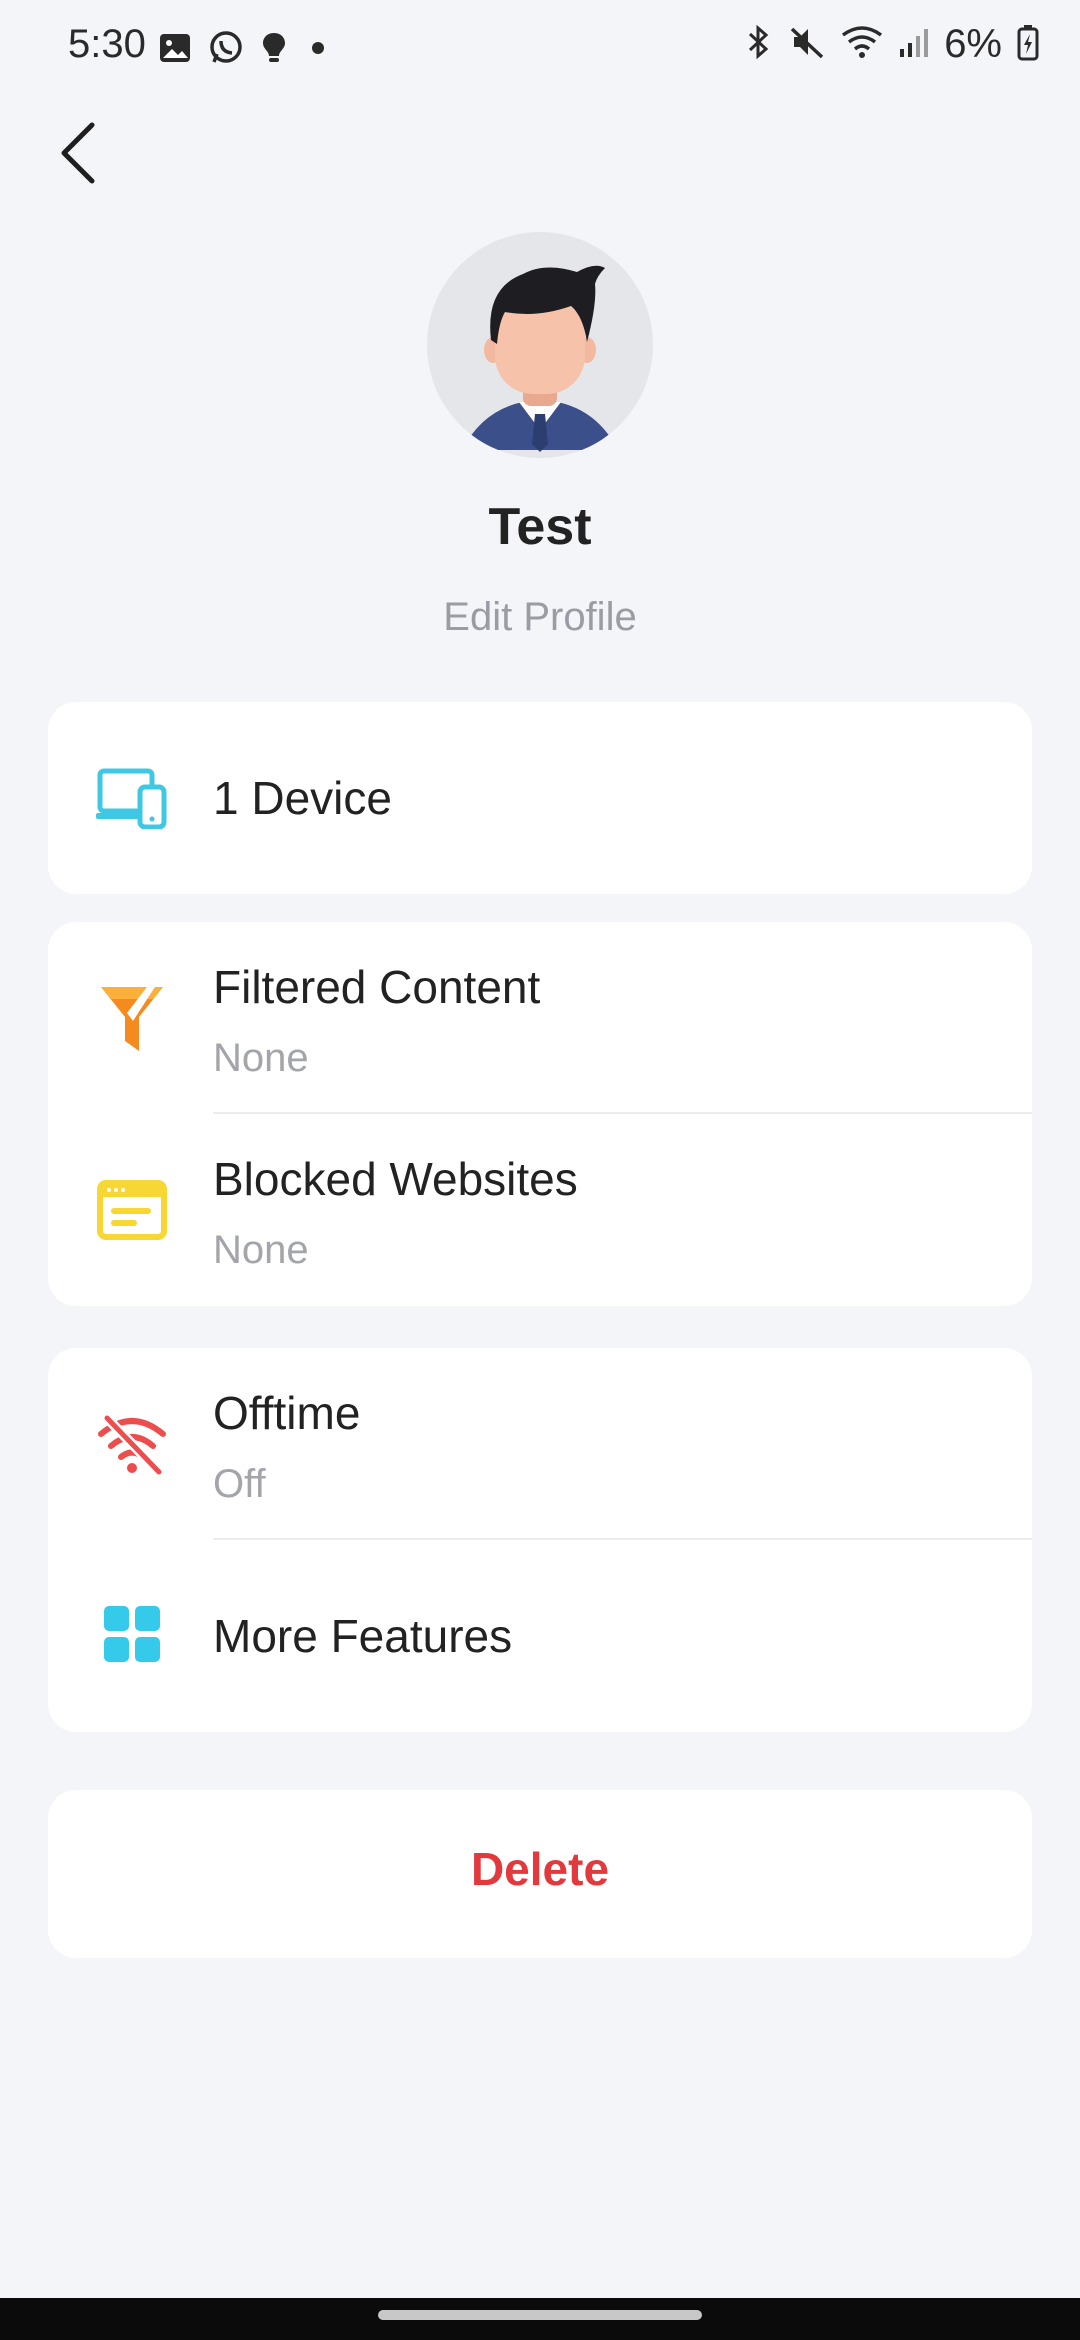 This screenshot has height=2340, width=1080. I want to click on more-features-row: More Features, so click(540, 1636).